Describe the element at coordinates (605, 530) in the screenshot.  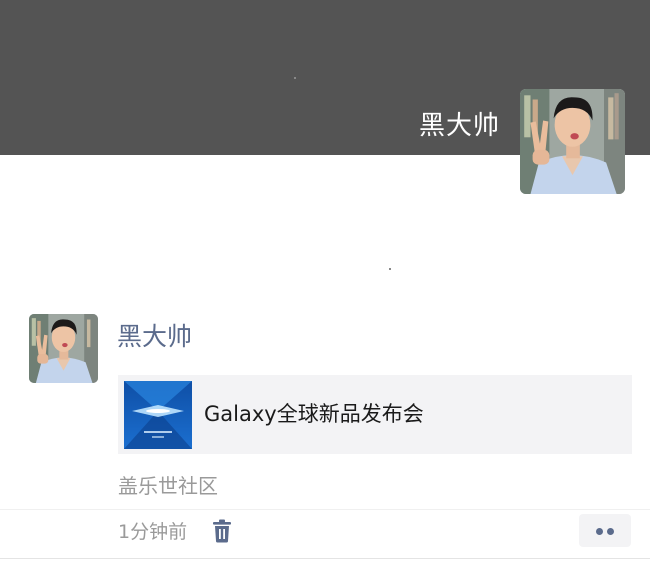
I see `more-actions-button` at that location.